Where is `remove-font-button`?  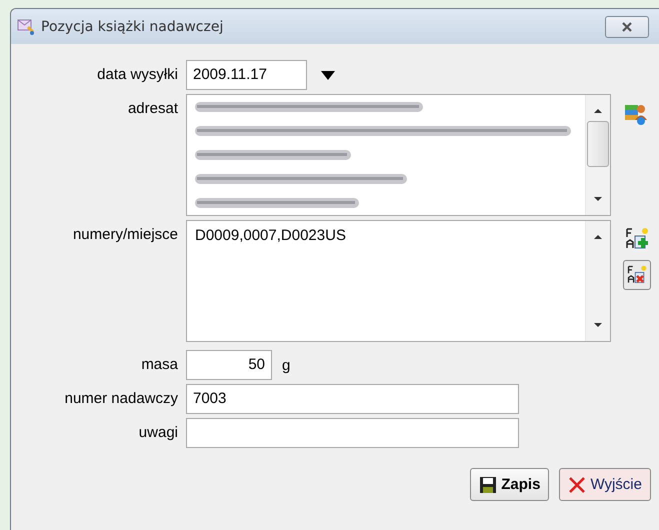
remove-font-button is located at coordinates (637, 275).